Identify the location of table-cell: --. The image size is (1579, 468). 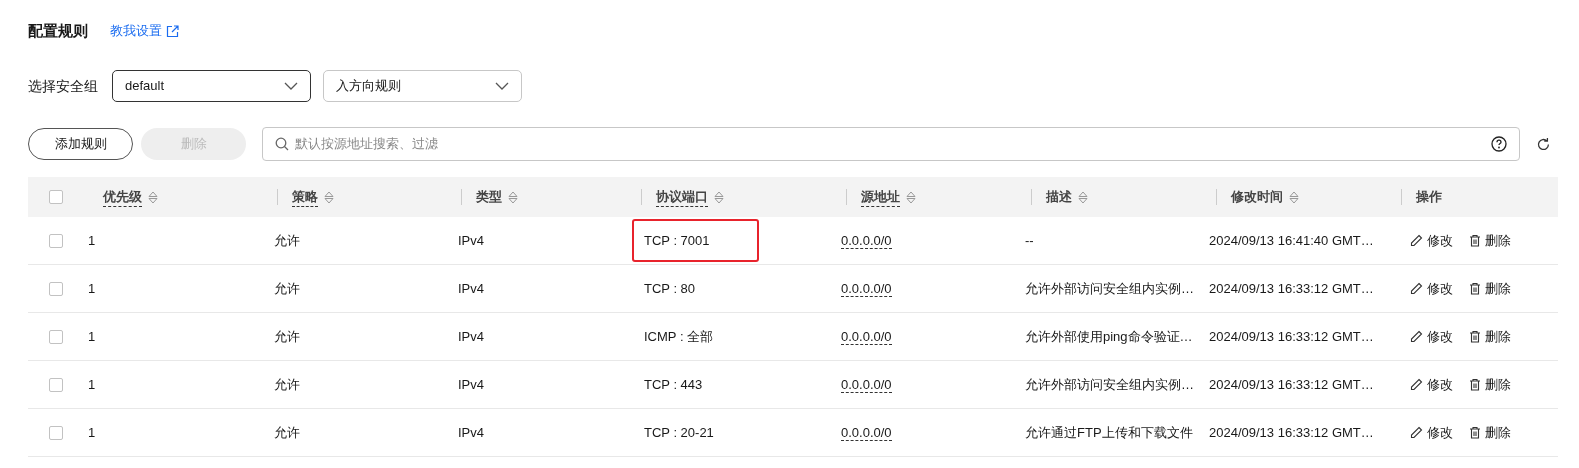
(1029, 240).